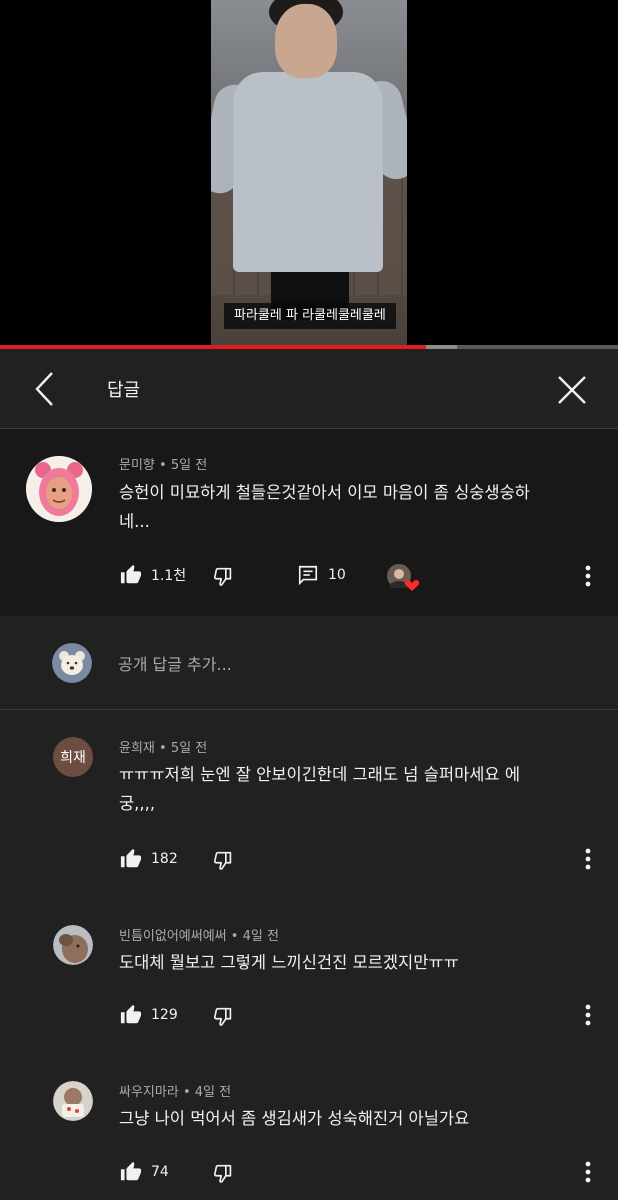 This screenshot has height=1200, width=618. Describe the element at coordinates (321, 575) in the screenshot. I see `reply-count-button: 10` at that location.